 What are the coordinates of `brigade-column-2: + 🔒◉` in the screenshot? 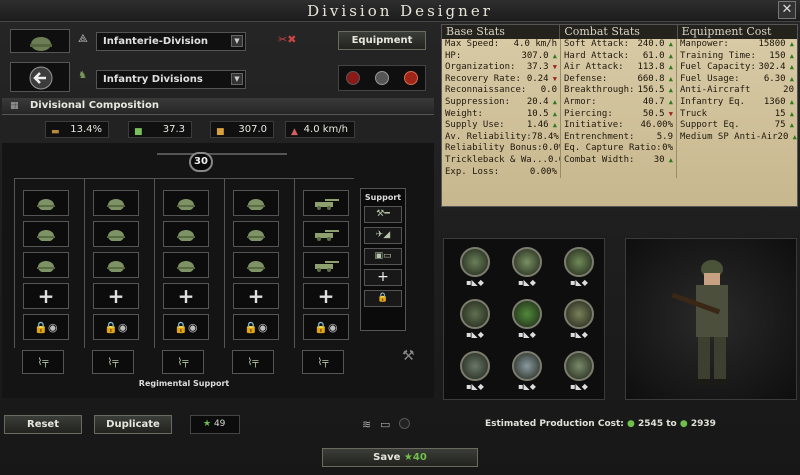 It's located at (114, 263).